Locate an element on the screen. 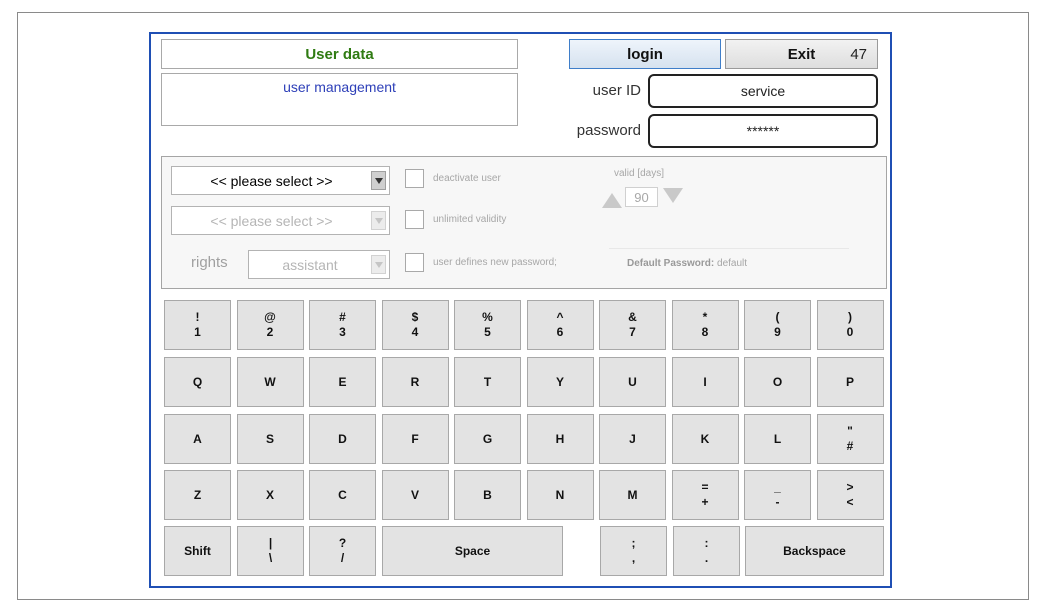 The height and width of the screenshot is (612, 1049). key-x: X is located at coordinates (270, 495).